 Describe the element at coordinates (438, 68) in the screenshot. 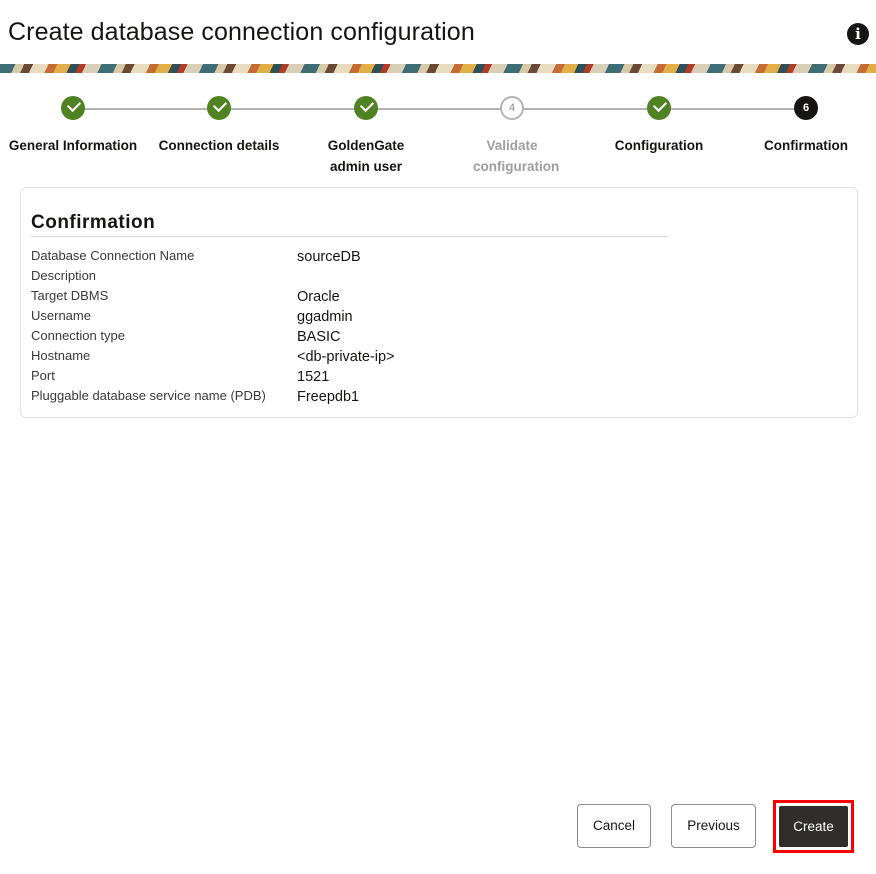

I see `decorative-banner` at that location.